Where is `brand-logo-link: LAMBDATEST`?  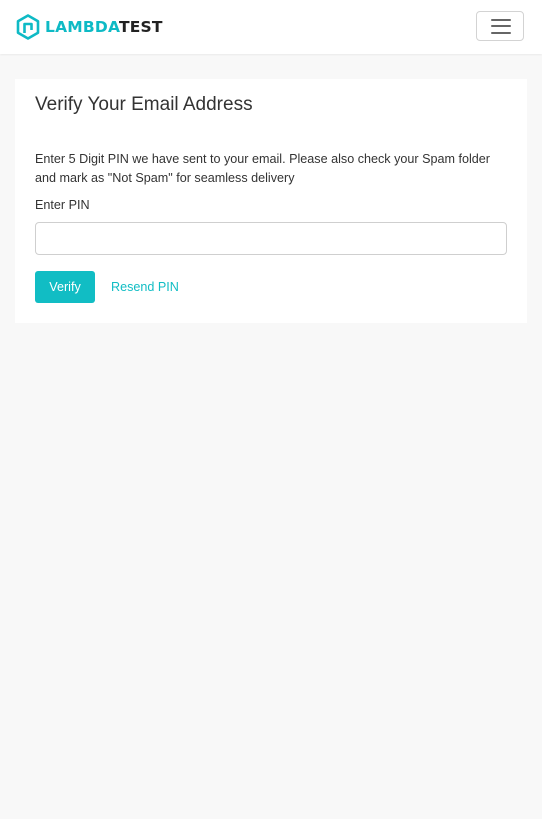
brand-logo-link: LAMBDATEST is located at coordinates (89, 27).